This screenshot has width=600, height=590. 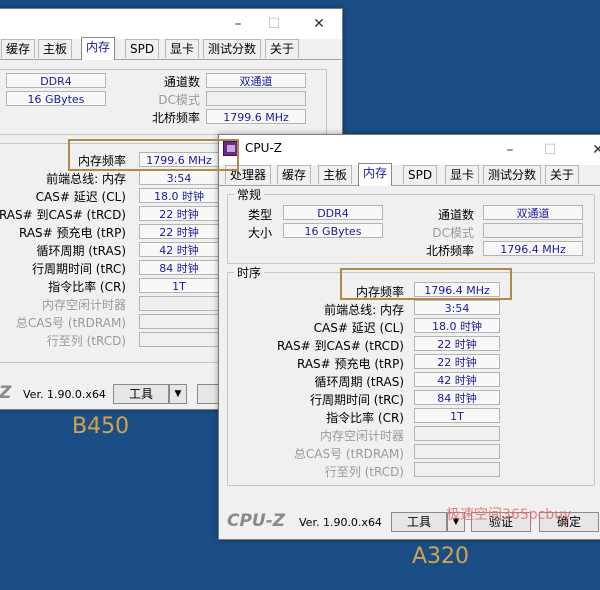 I want to click on title-bar: CPU-Z – ☐ ✕, so click(x=409, y=150).